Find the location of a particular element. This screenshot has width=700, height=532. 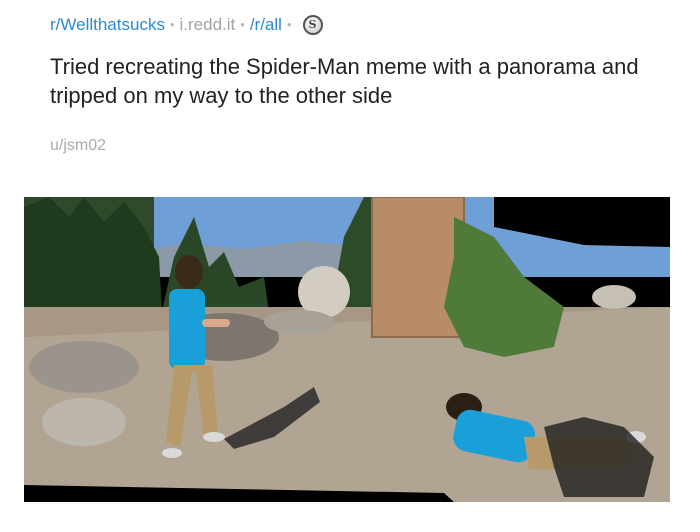

post-meta-row: r/Wellthatsucks • i.redd.it • /r/all • S is located at coordinates (186, 25).